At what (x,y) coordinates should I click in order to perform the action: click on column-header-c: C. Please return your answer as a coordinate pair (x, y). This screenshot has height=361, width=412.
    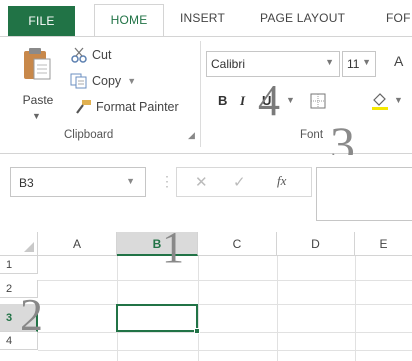
    Looking at the image, I should click on (237, 244).